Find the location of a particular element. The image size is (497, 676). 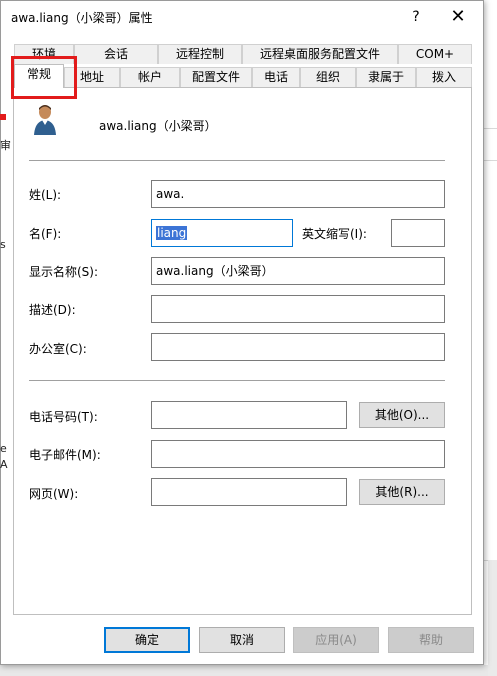

background-text: s is located at coordinates (3, 244).